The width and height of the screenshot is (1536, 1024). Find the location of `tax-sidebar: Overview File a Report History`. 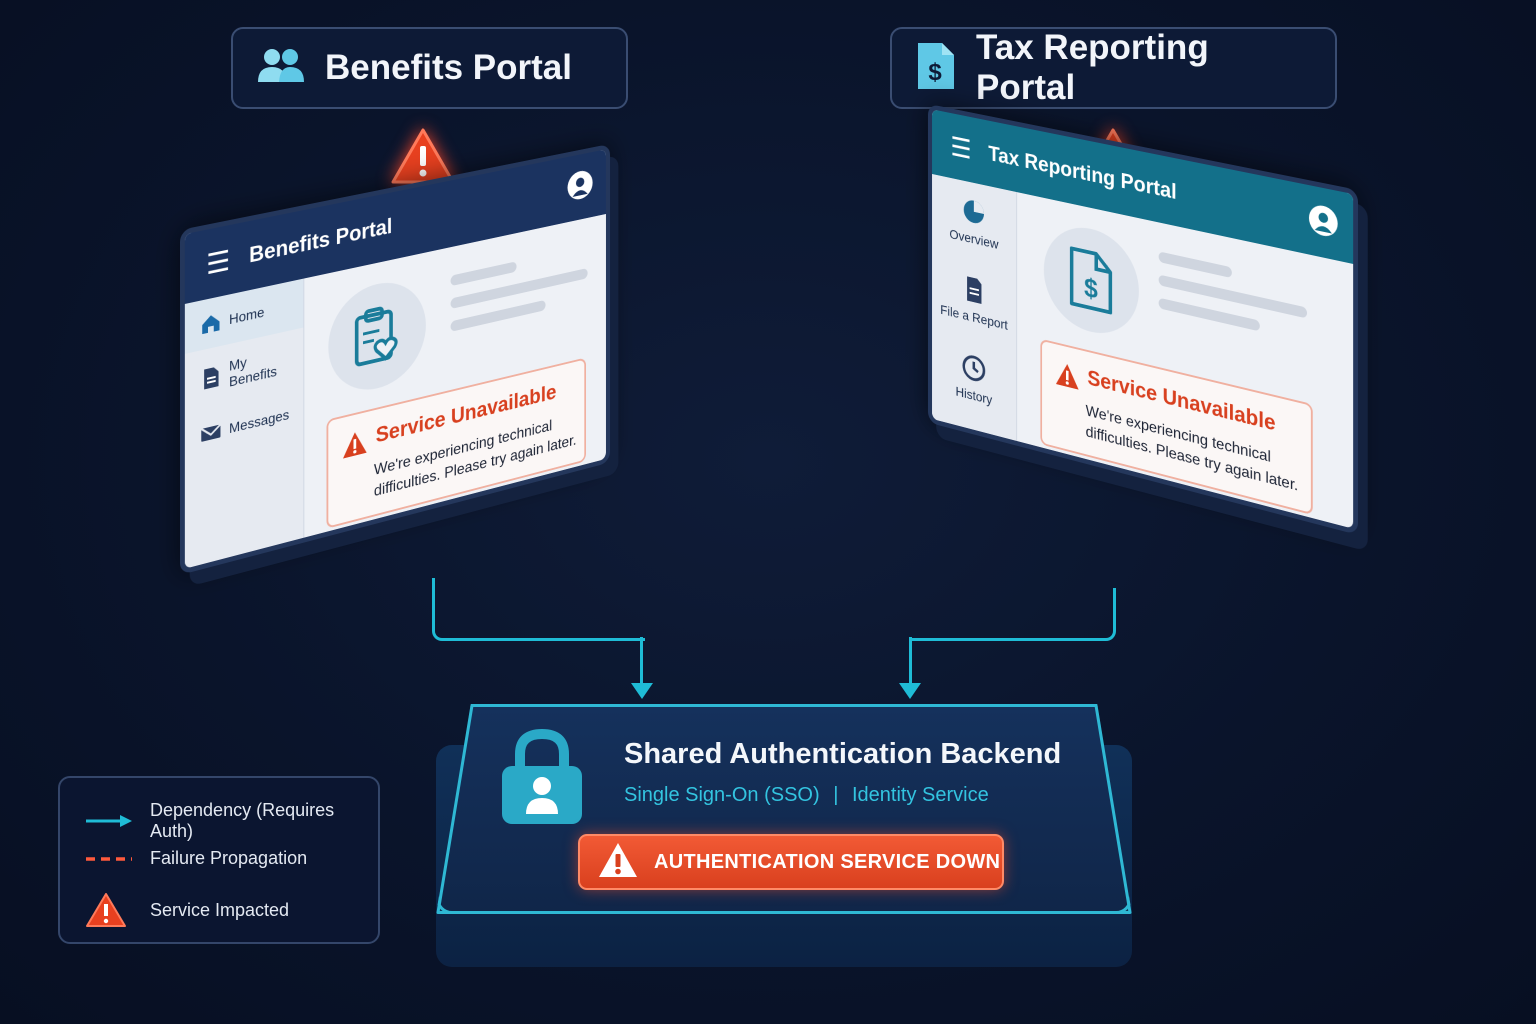

tax-sidebar: Overview File a Report History is located at coordinates (975, 307).